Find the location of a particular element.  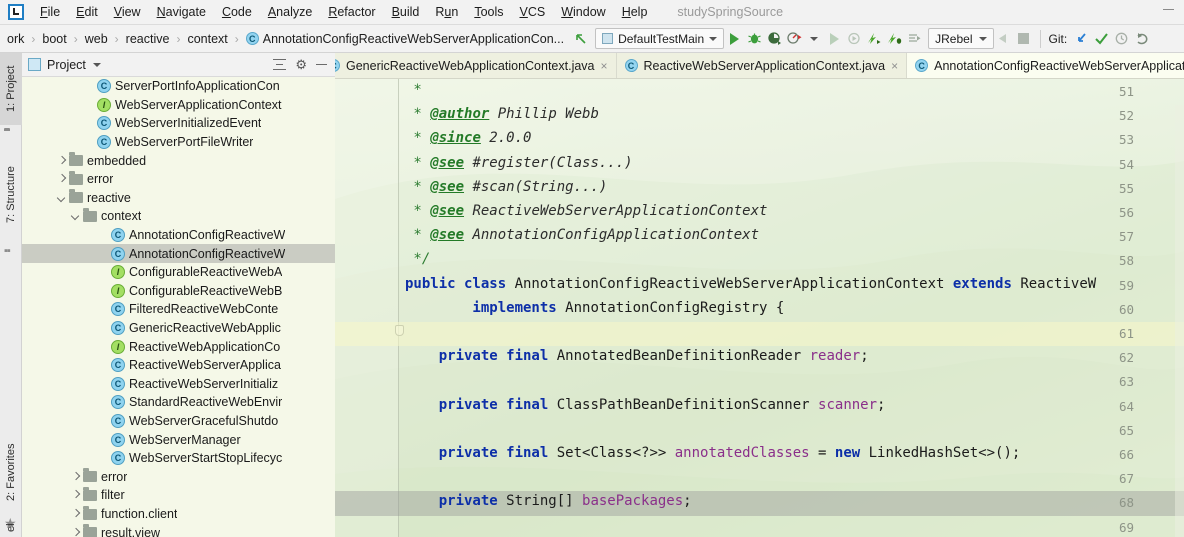

tree-item: I ConfigurableReactiveWebB is located at coordinates (178, 291).